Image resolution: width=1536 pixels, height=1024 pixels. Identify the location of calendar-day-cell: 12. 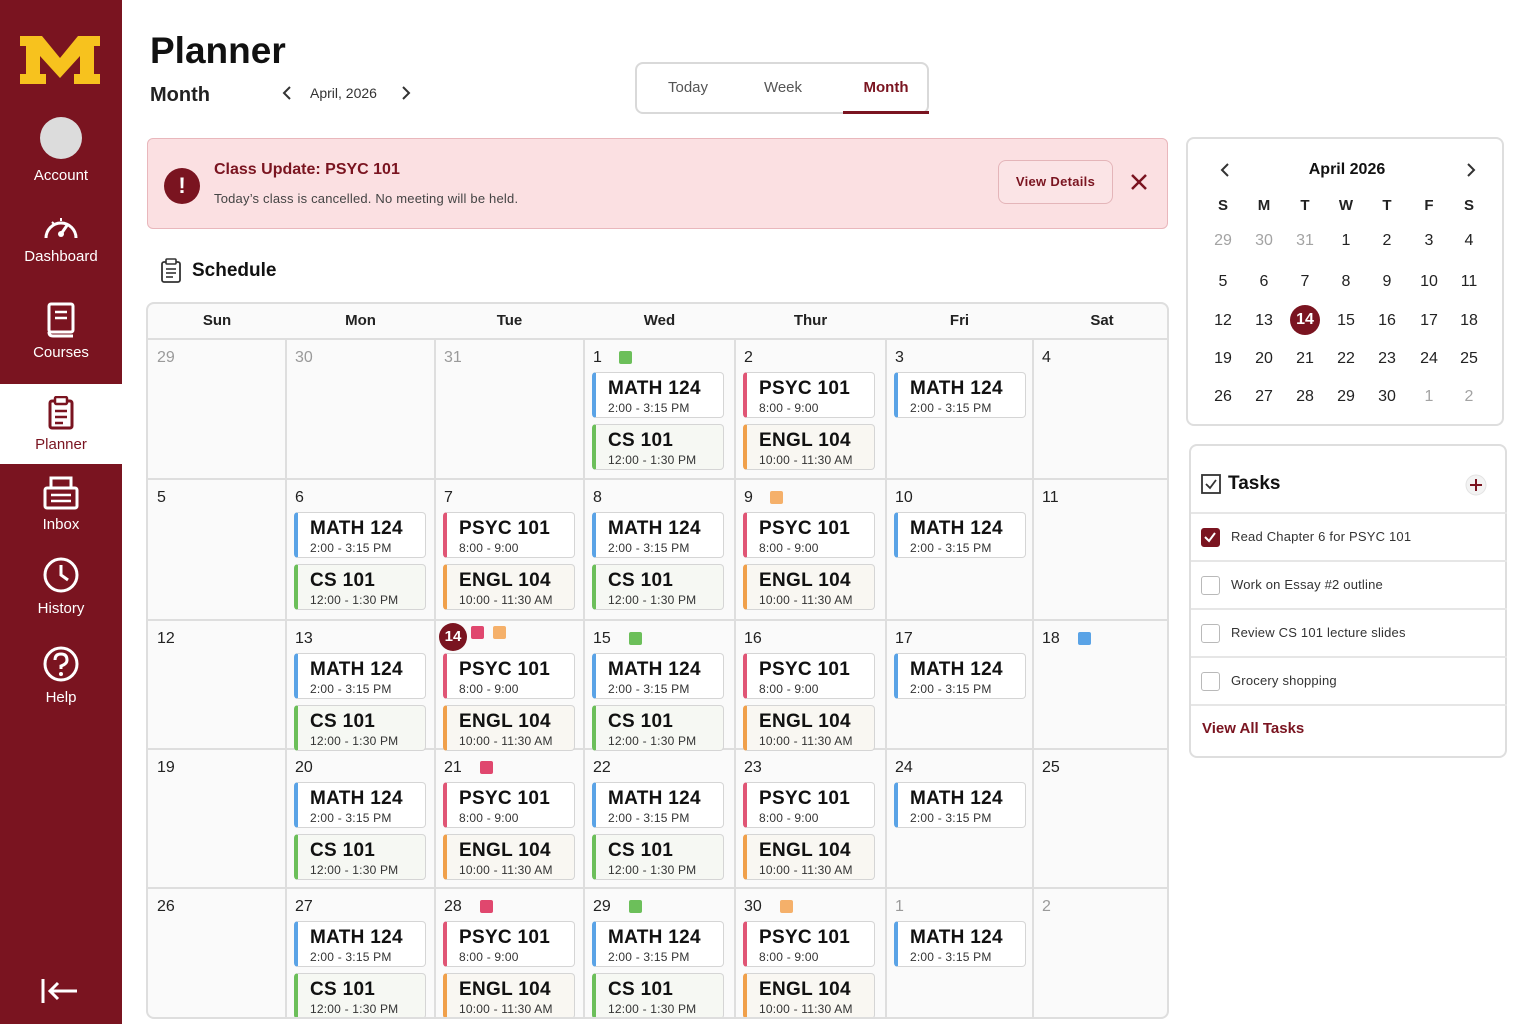
(216, 684).